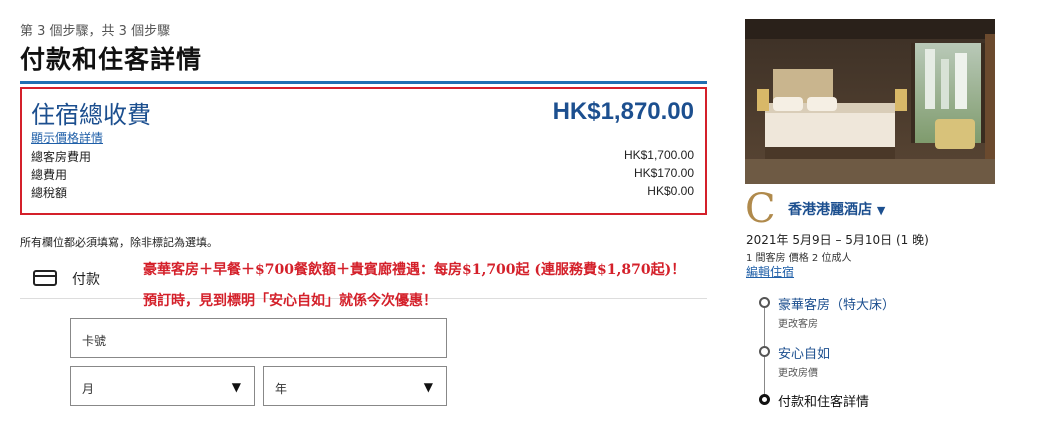  What do you see at coordinates (119, 242) in the screenshot?
I see `required-fields-note: 所有欄位都必須填寫，除非標記為選填。` at bounding box center [119, 242].